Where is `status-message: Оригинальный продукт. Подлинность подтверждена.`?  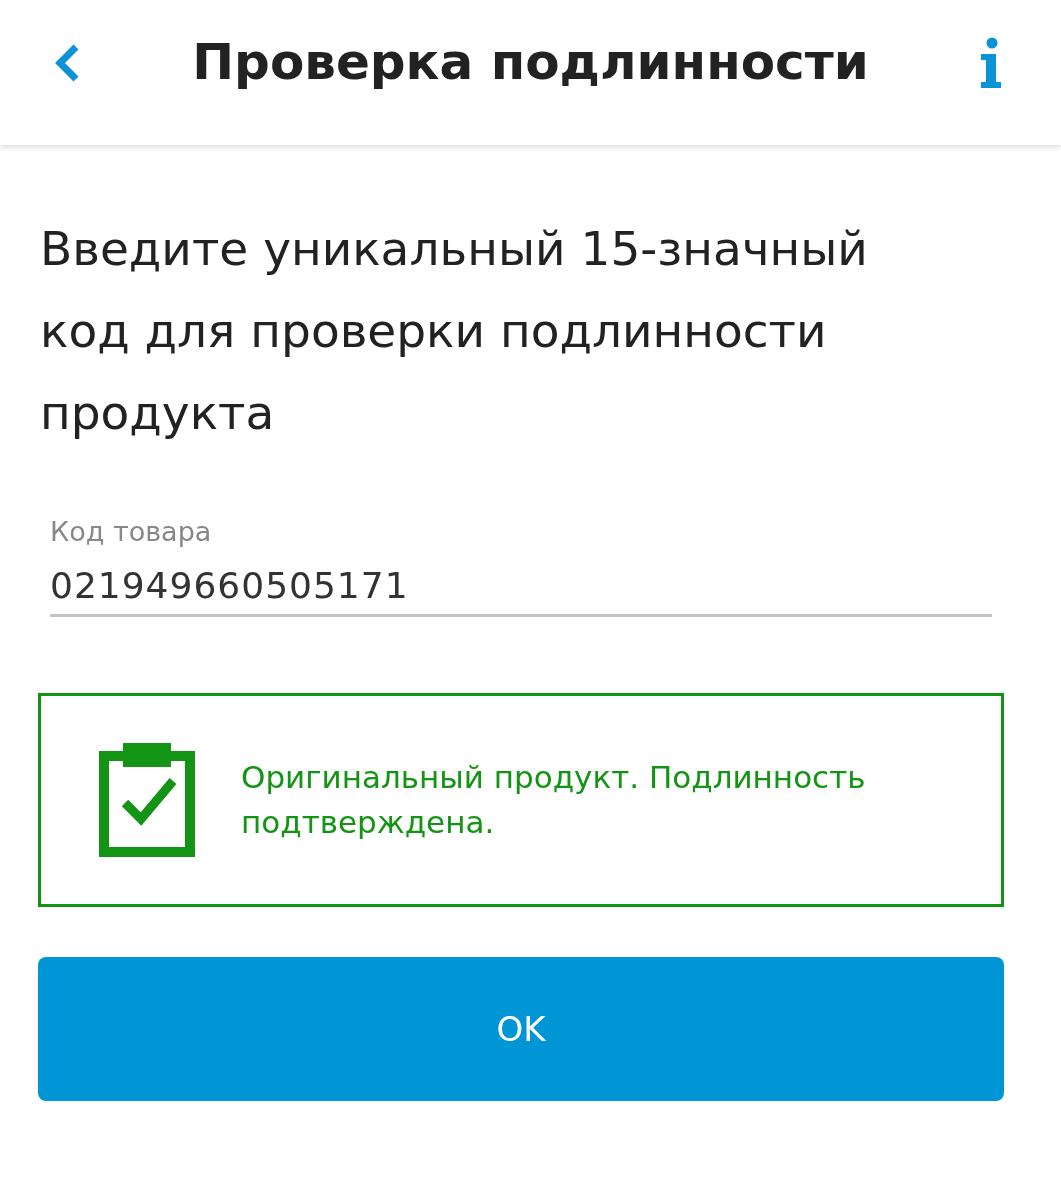
status-message: Оригинальный продукт. Подлинность подтверждена. is located at coordinates (554, 800).